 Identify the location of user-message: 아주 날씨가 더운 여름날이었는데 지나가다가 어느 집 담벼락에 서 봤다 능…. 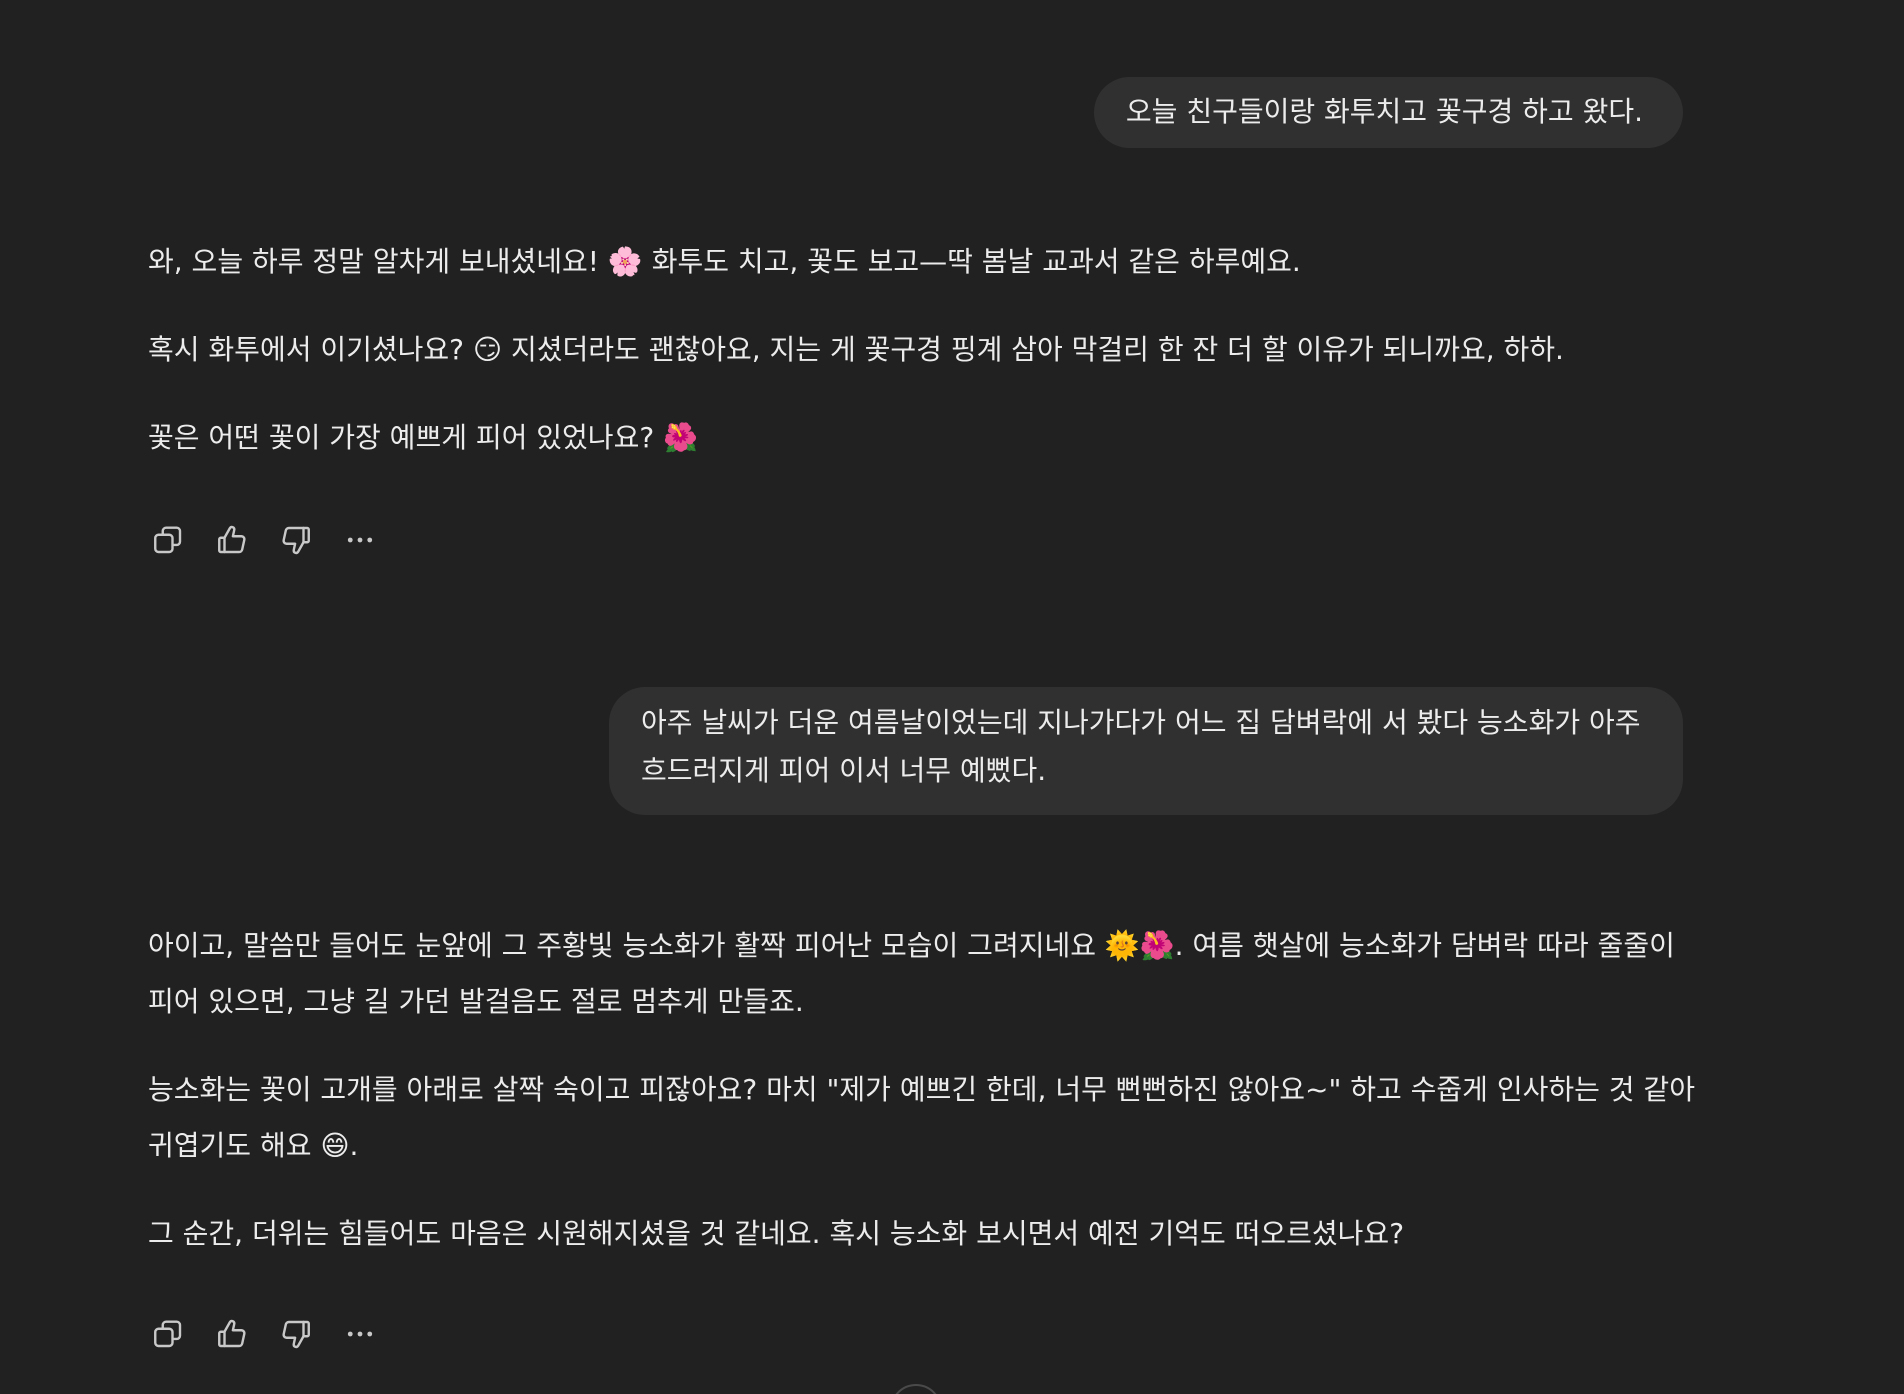
(1146, 751).